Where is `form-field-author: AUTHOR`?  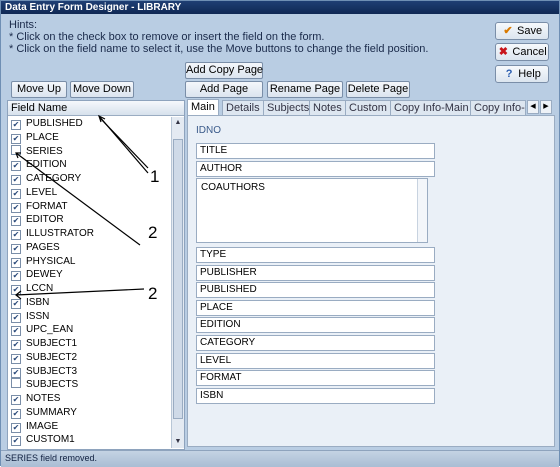
form-field-author: AUTHOR is located at coordinates (315, 169).